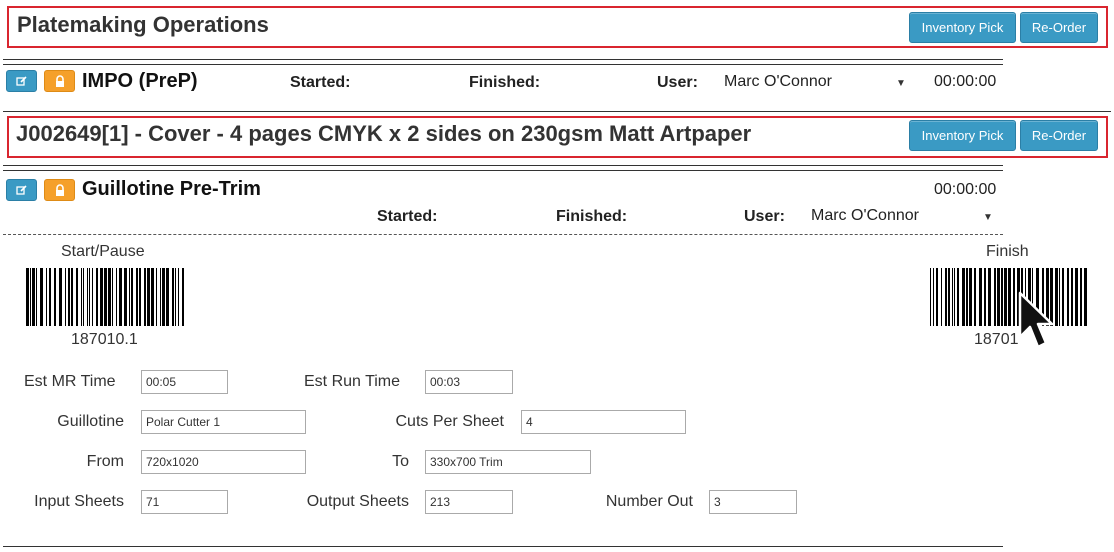 The height and width of the screenshot is (552, 1114). I want to click on start-pause-barcode, so click(105, 297).